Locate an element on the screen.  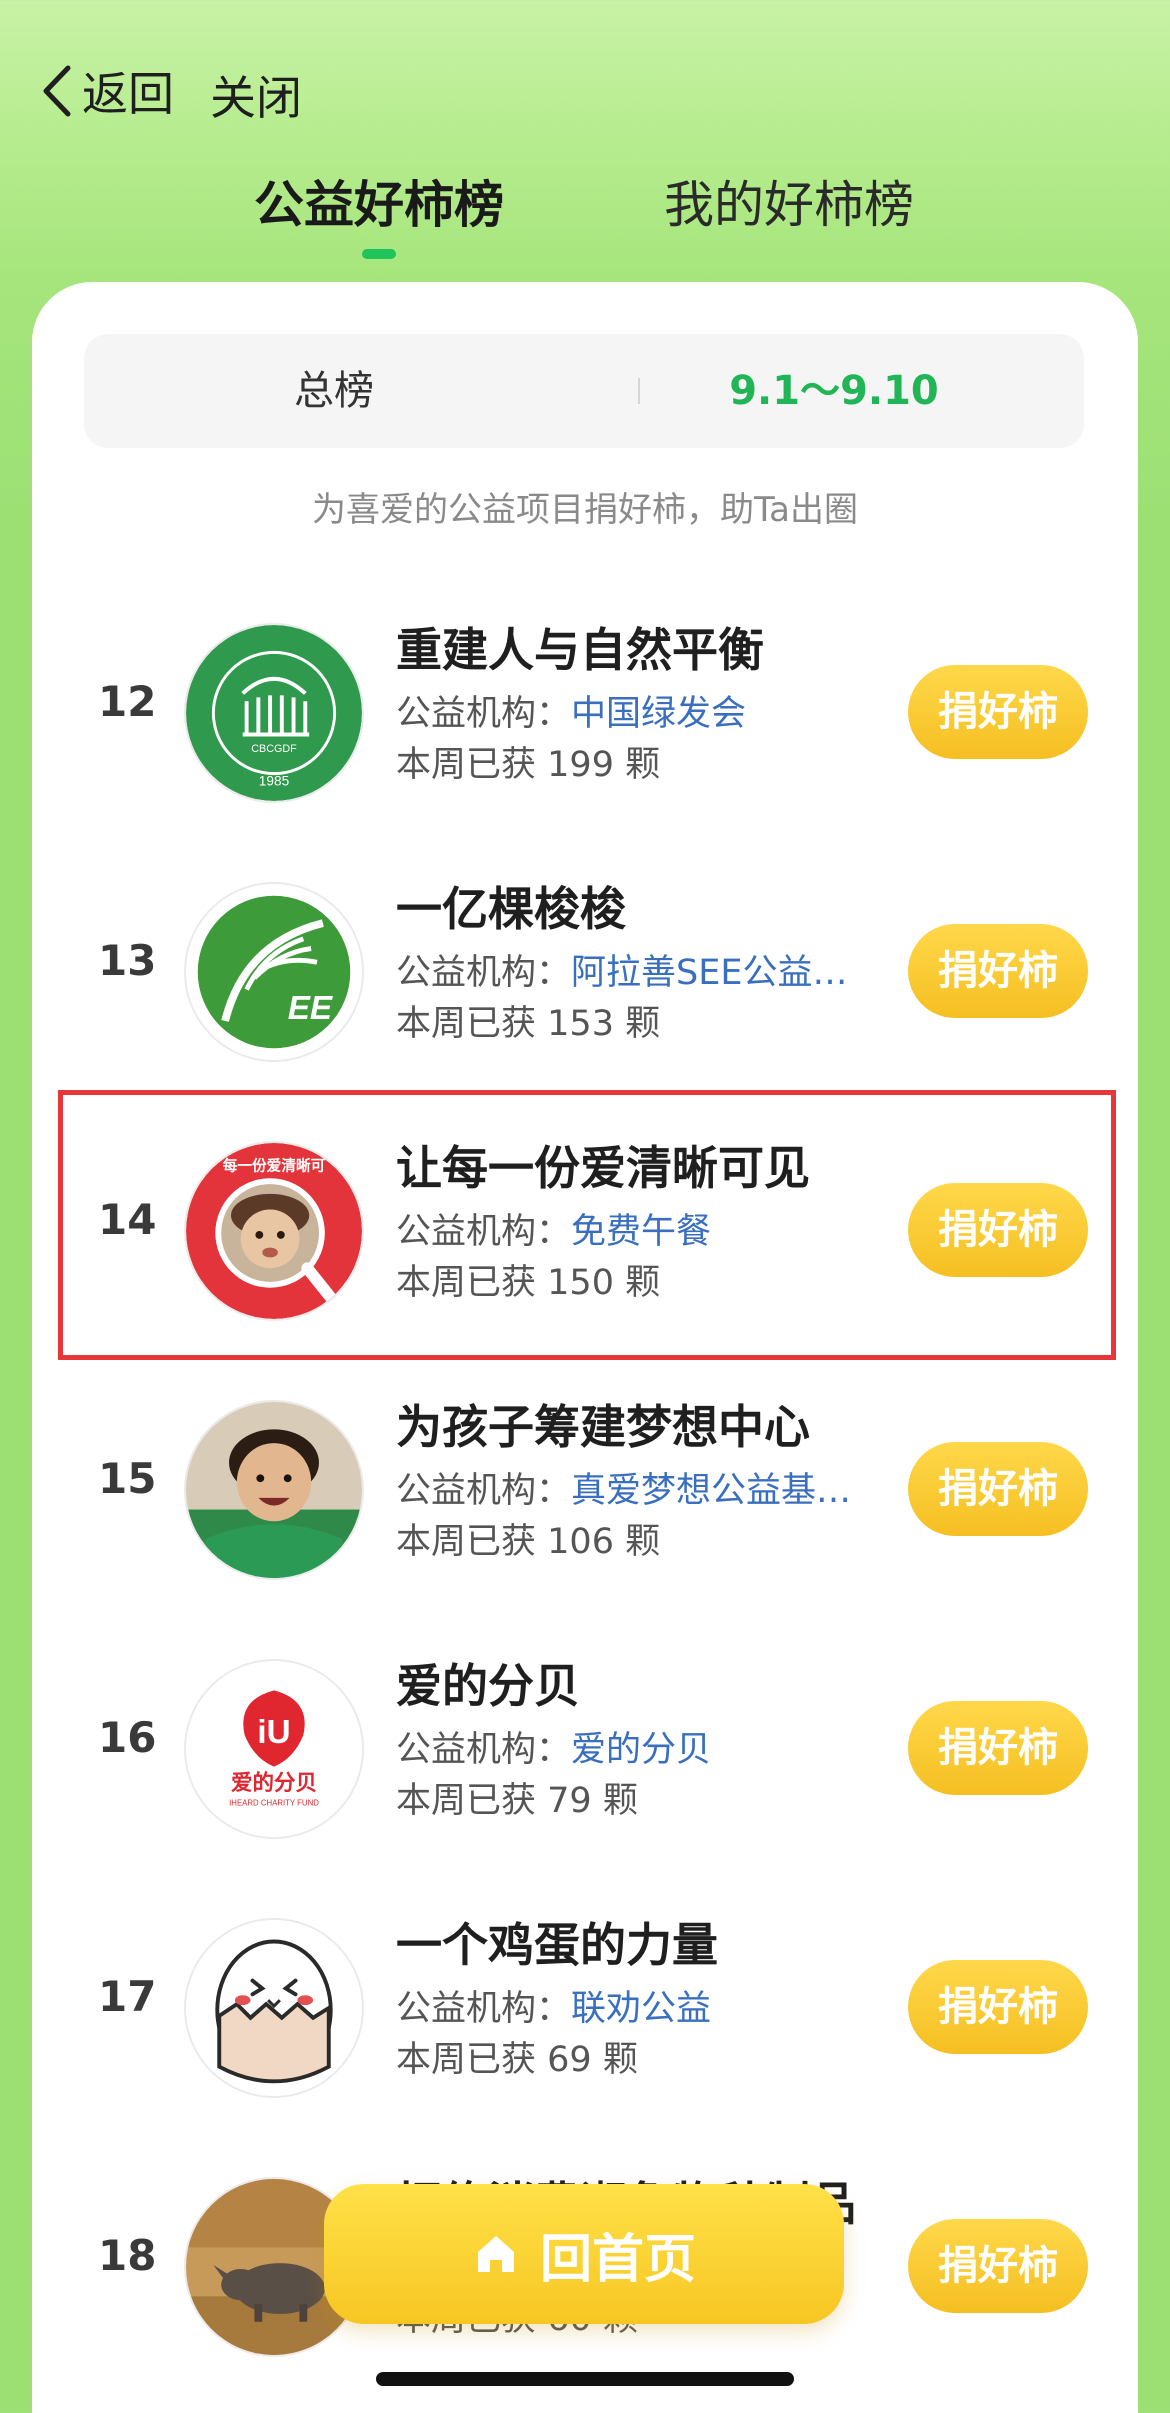
ranking-filter: 总榜 9.1～9.10 is located at coordinates (584, 391).